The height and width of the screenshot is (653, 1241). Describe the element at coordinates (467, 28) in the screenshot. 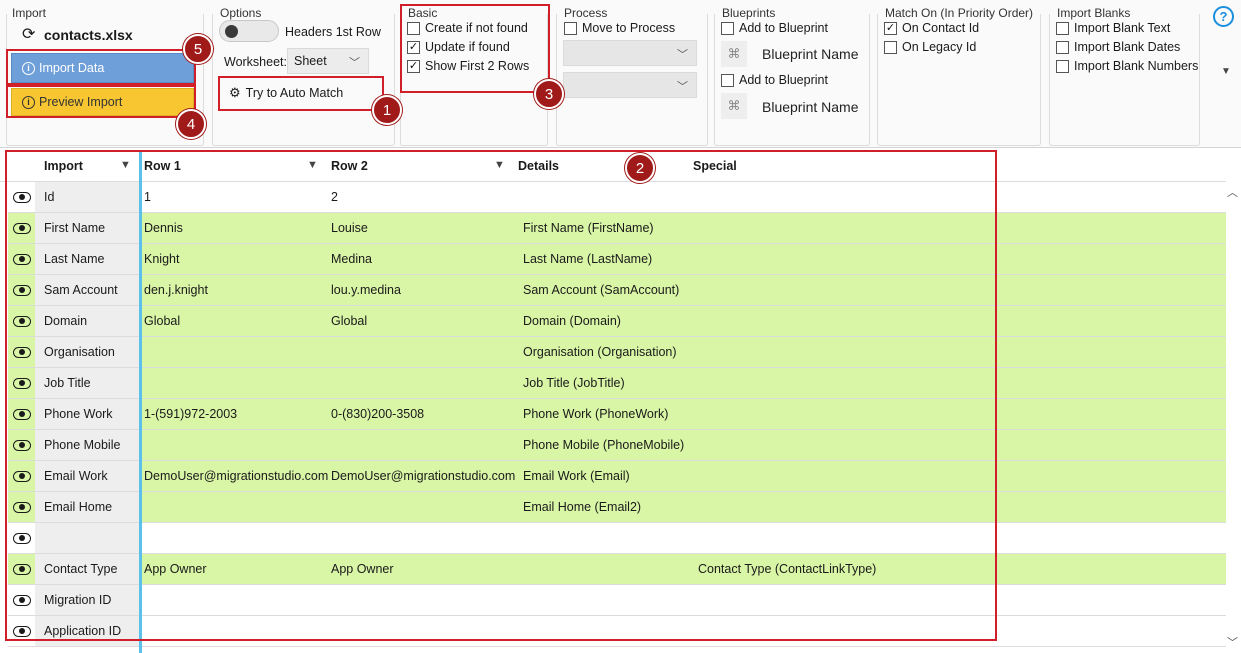

I see `create-if-not-found-checkbox: Create if not found` at that location.